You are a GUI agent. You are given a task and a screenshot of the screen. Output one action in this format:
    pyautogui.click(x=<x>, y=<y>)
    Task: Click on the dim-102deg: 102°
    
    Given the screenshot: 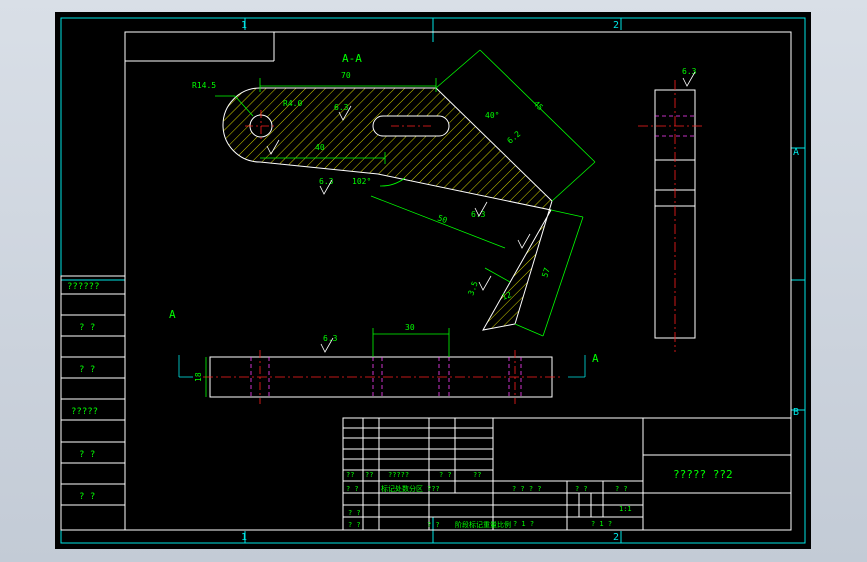 What is the action you would take?
    pyautogui.click(x=361, y=181)
    